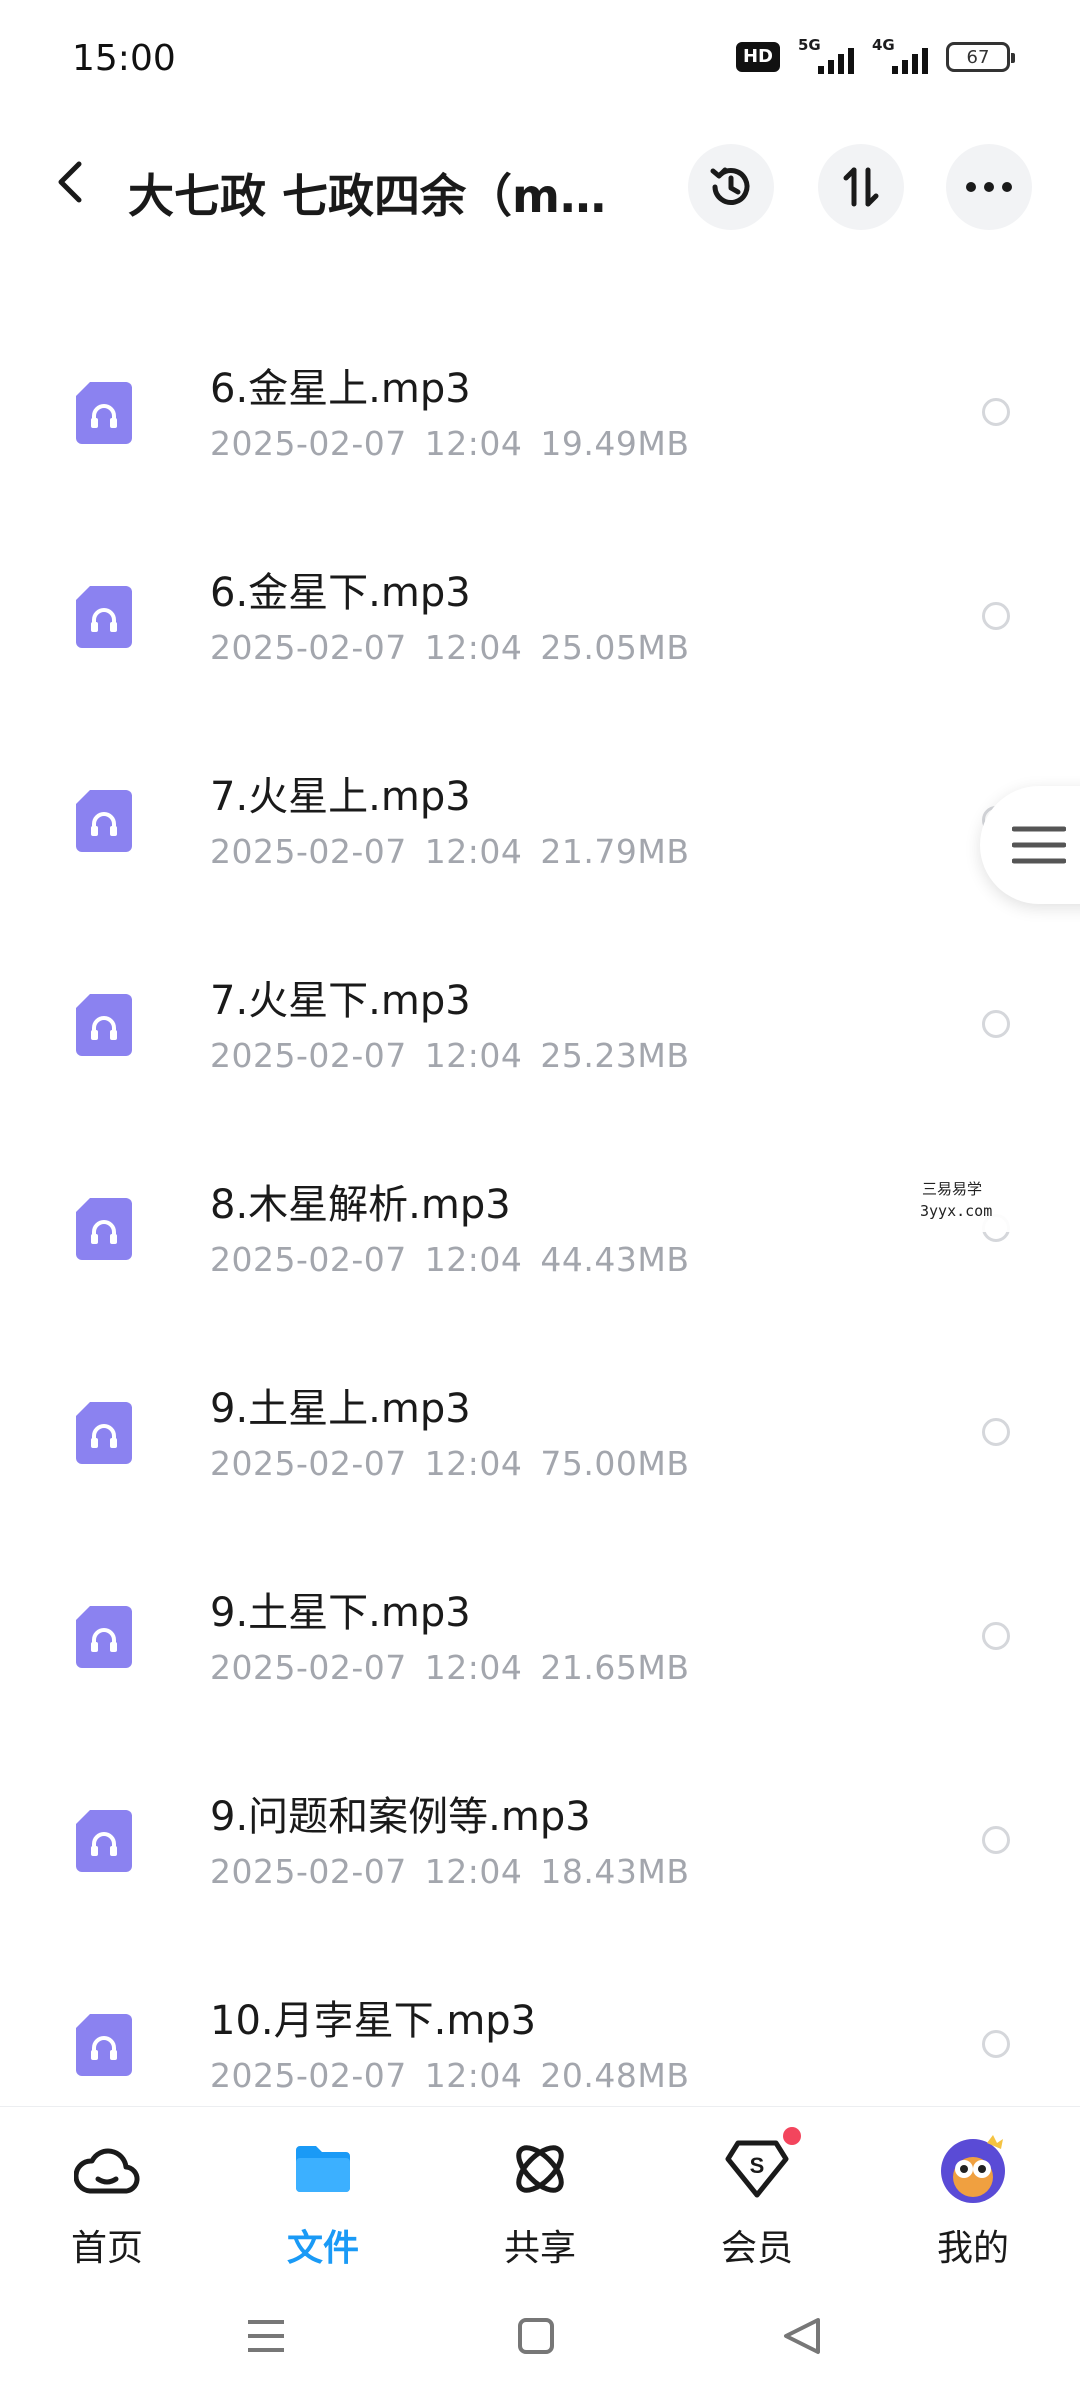 The width and height of the screenshot is (1080, 2400). Describe the element at coordinates (322, 2248) in the screenshot. I see `tab-label: 文件` at that location.